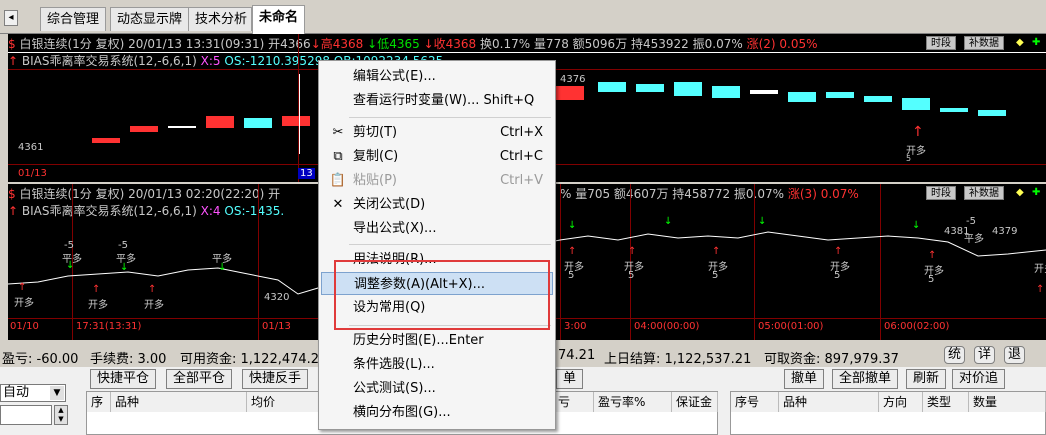  I want to click on menu-shortcut: Ctrl+V, so click(521, 180).